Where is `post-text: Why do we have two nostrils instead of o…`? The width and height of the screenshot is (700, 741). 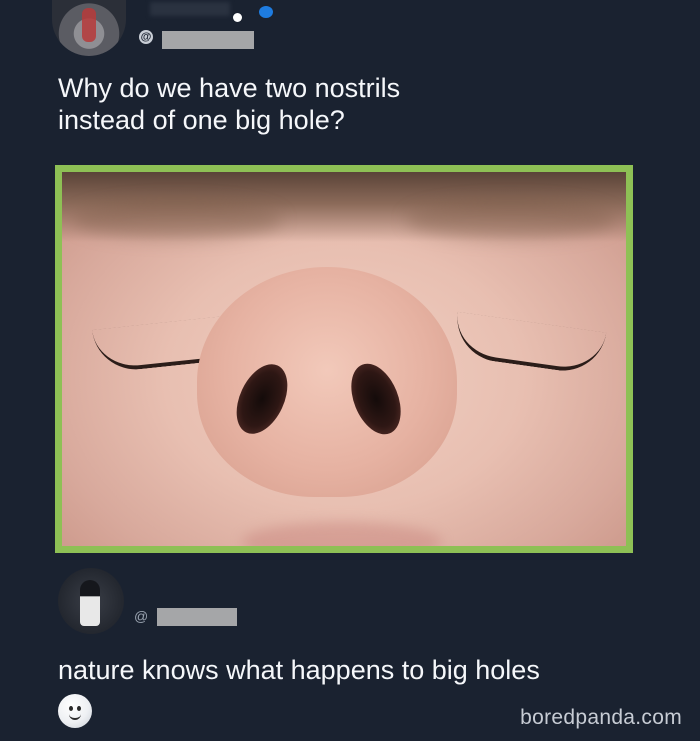 post-text: Why do we have two nostrils instead of o… is located at coordinates (229, 104).